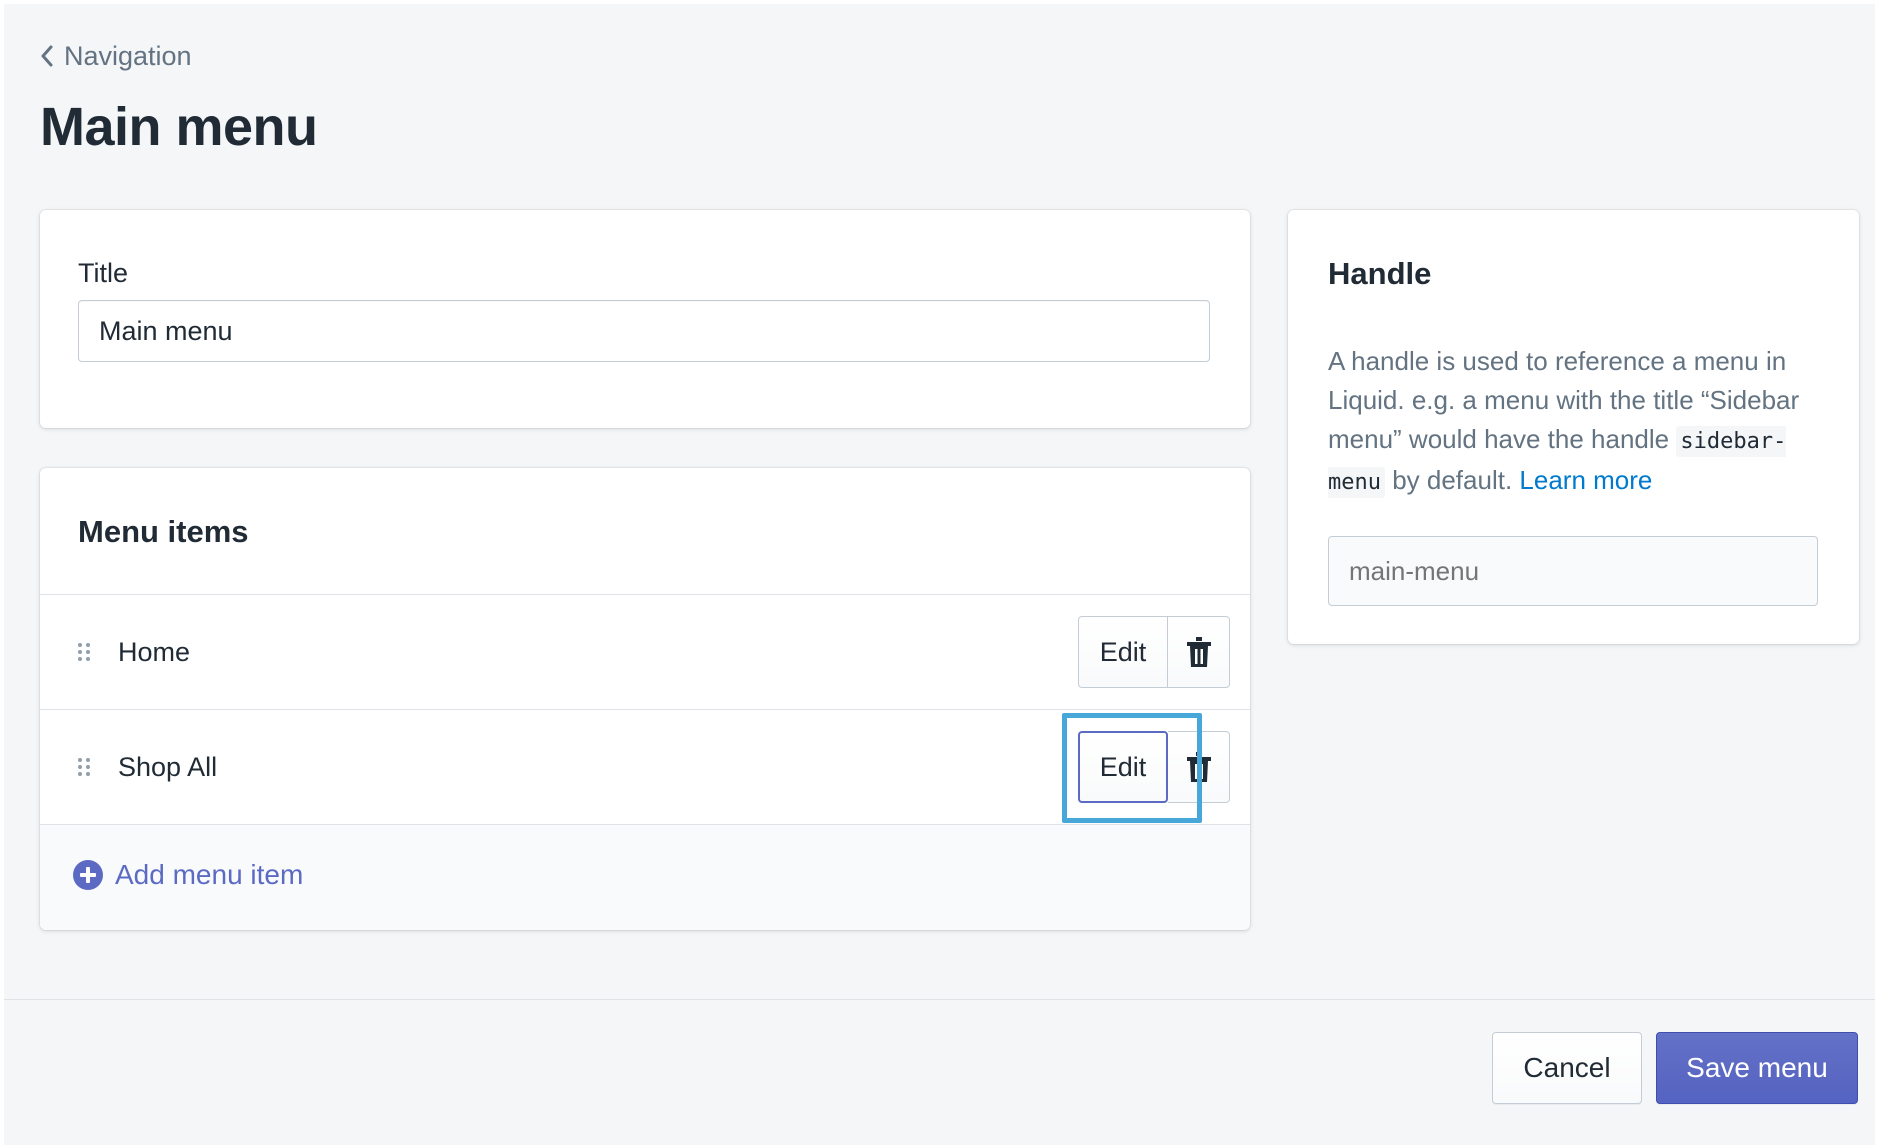 The height and width of the screenshot is (1148, 1878). What do you see at coordinates (209, 874) in the screenshot?
I see `add-menu-item-label: Add menu item` at bounding box center [209, 874].